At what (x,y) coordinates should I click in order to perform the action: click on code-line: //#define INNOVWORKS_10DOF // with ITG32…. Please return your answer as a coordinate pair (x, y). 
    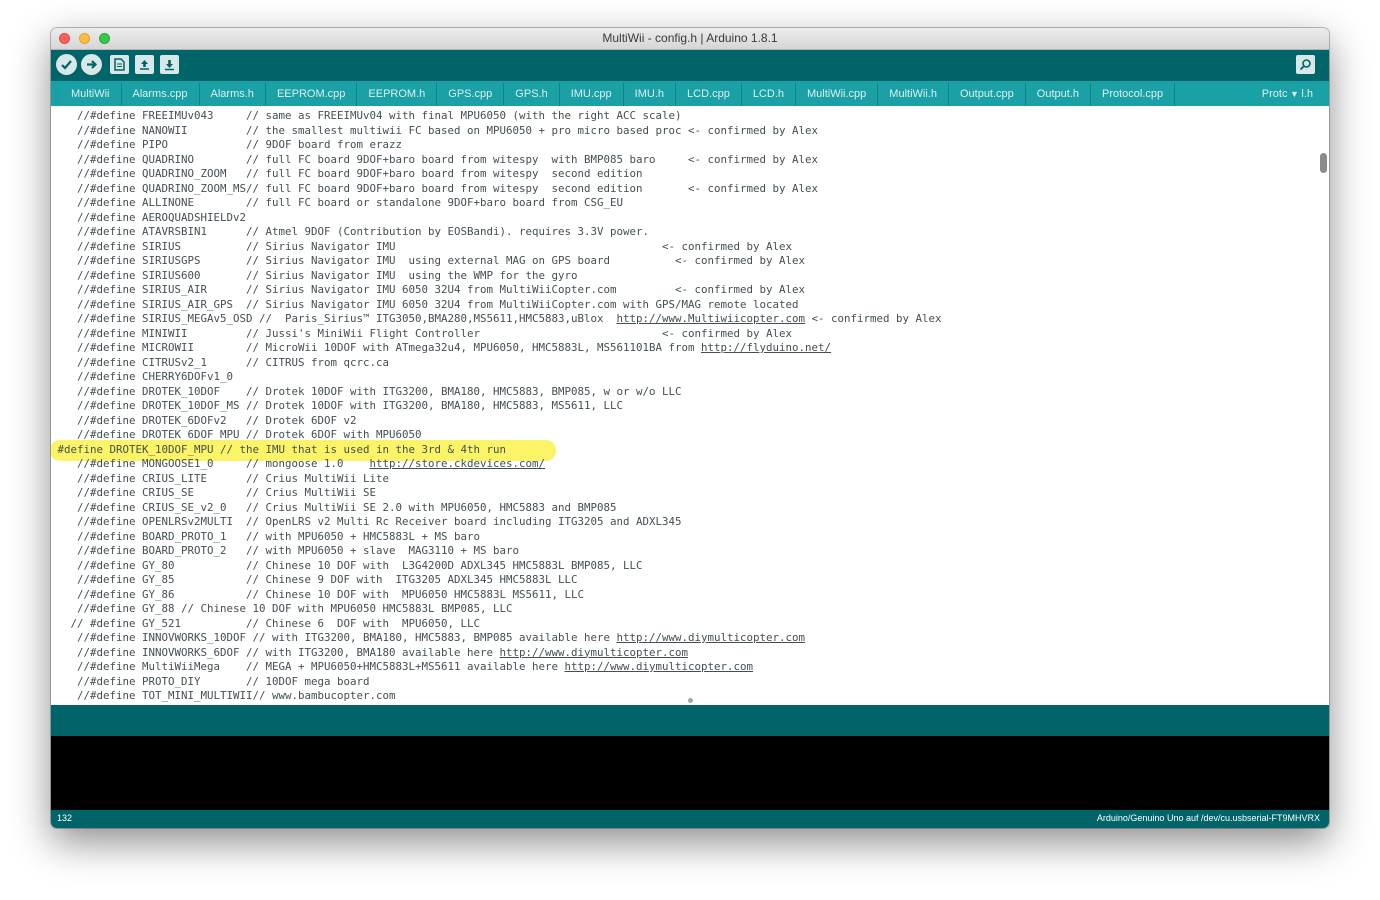
    Looking at the image, I should click on (496, 638).